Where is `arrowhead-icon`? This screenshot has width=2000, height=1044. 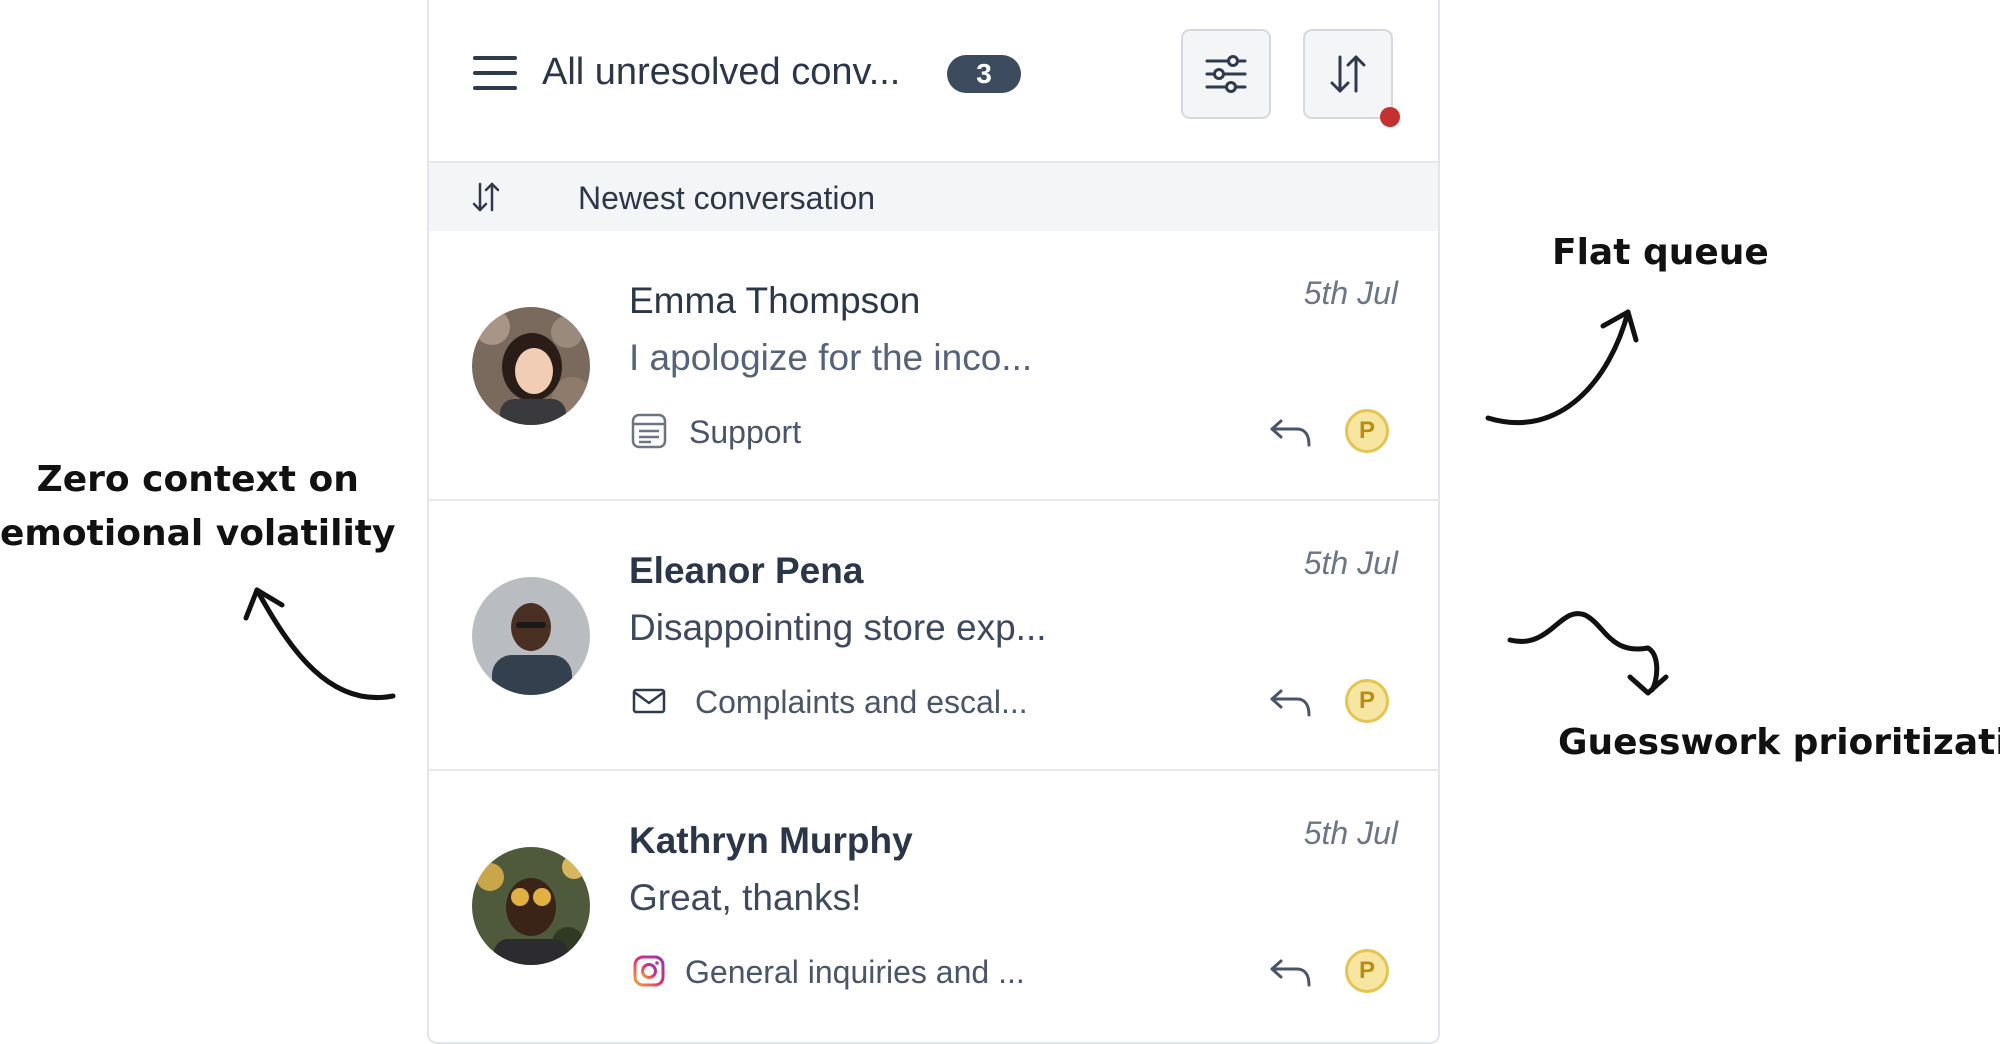 arrowhead-icon is located at coordinates (1648, 685).